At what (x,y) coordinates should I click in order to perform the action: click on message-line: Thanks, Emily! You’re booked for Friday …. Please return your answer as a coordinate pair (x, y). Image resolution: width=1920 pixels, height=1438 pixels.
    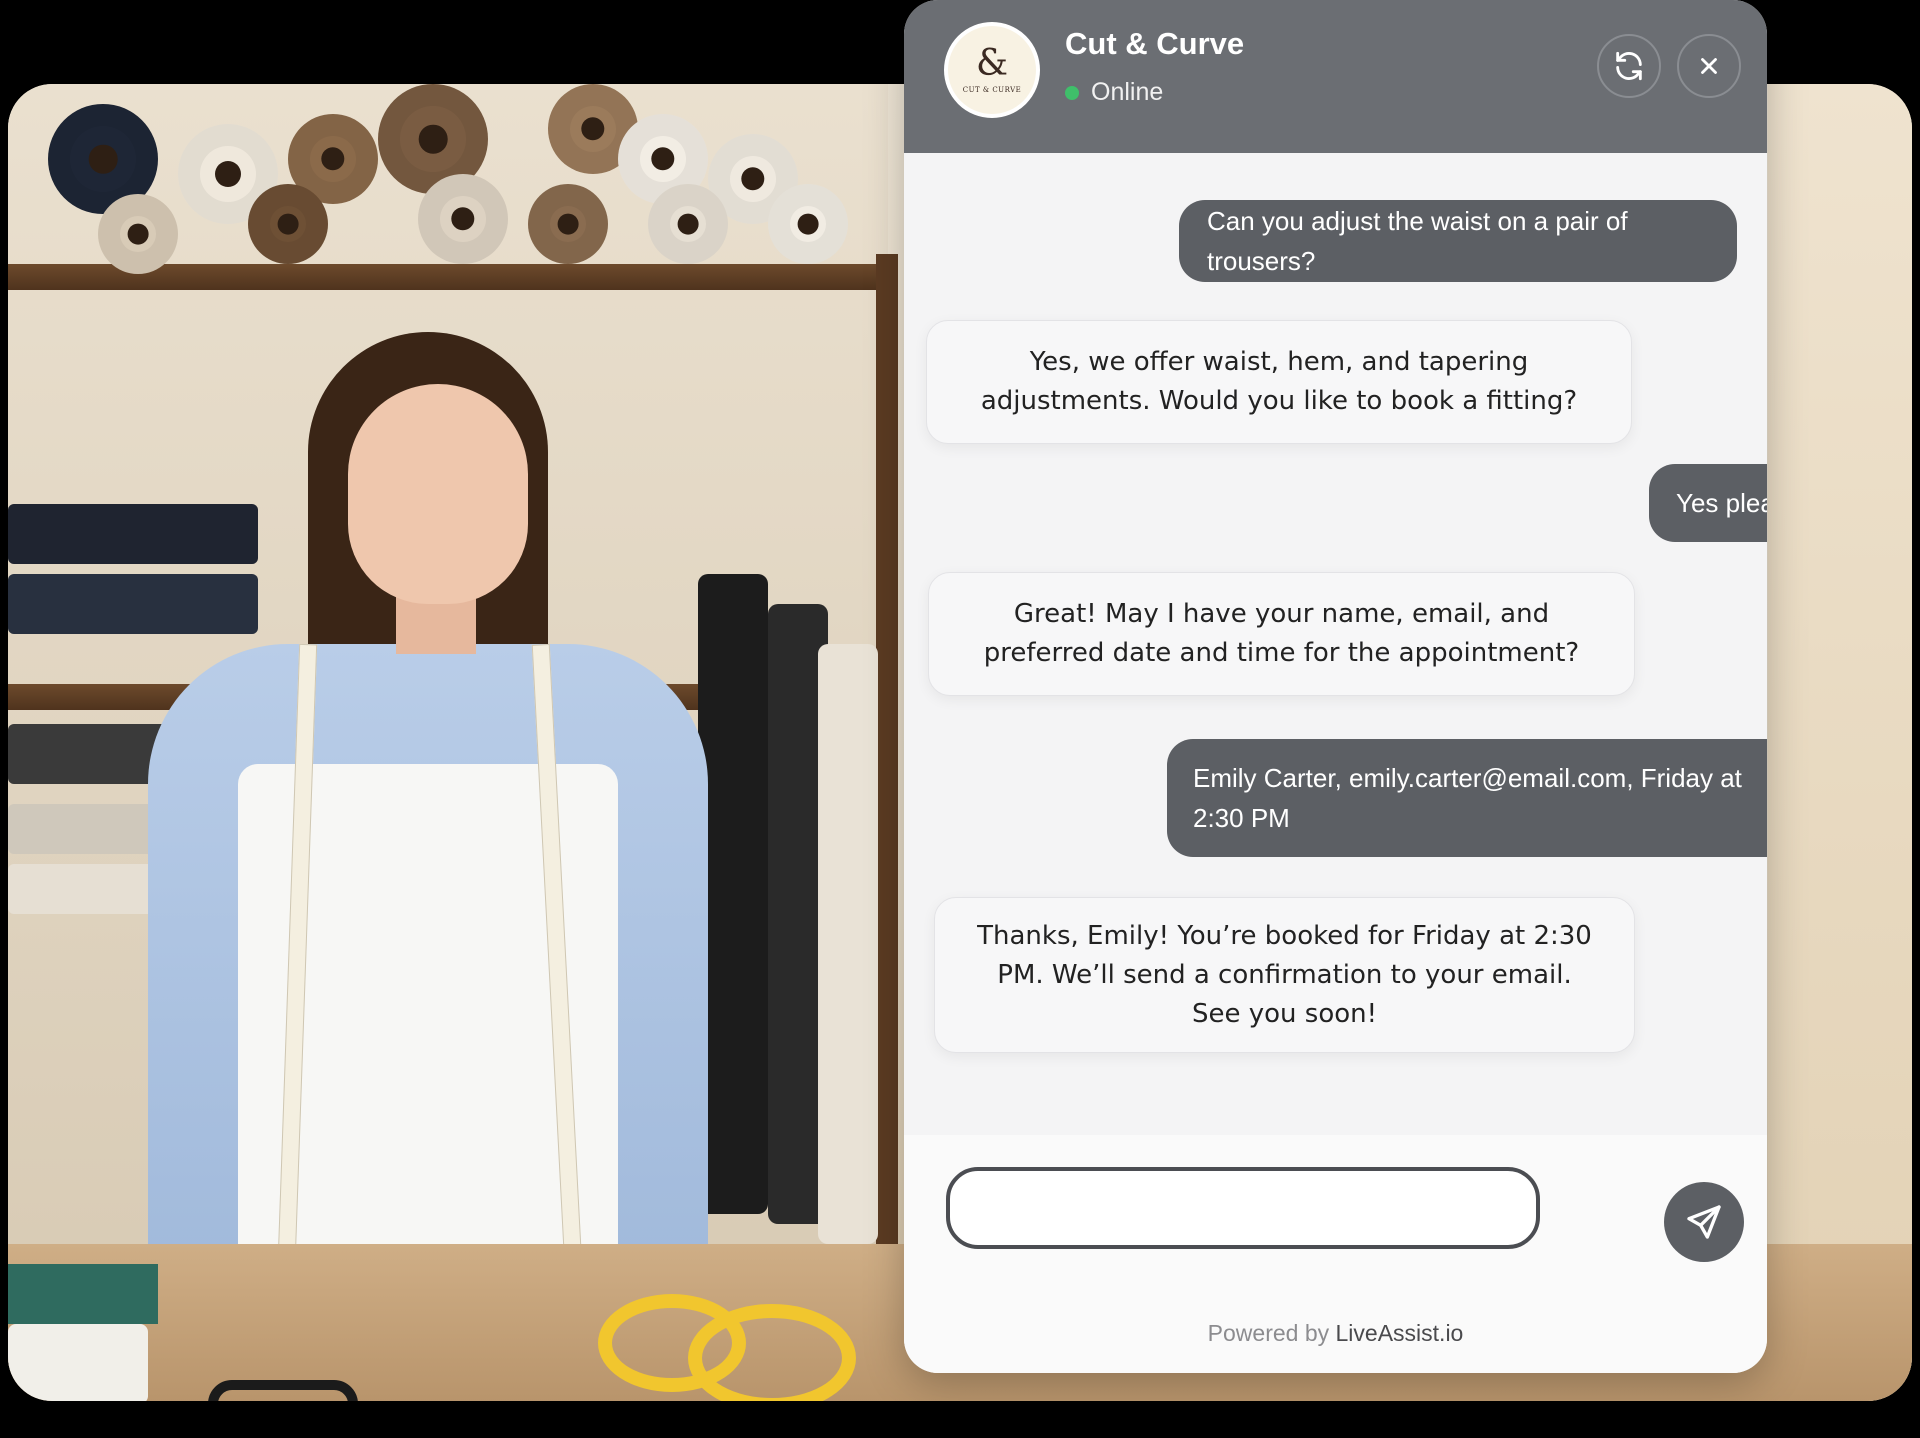
    Looking at the image, I should click on (1284, 935).